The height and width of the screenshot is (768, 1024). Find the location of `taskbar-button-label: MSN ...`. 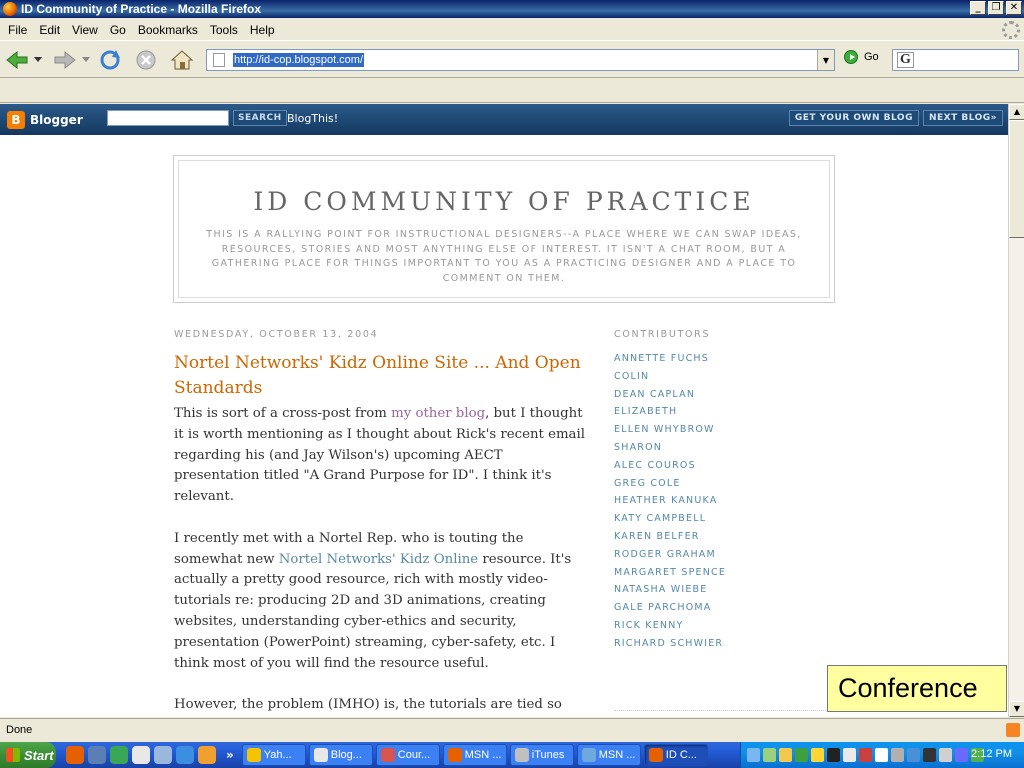

taskbar-button-label: MSN ... is located at coordinates (483, 755).